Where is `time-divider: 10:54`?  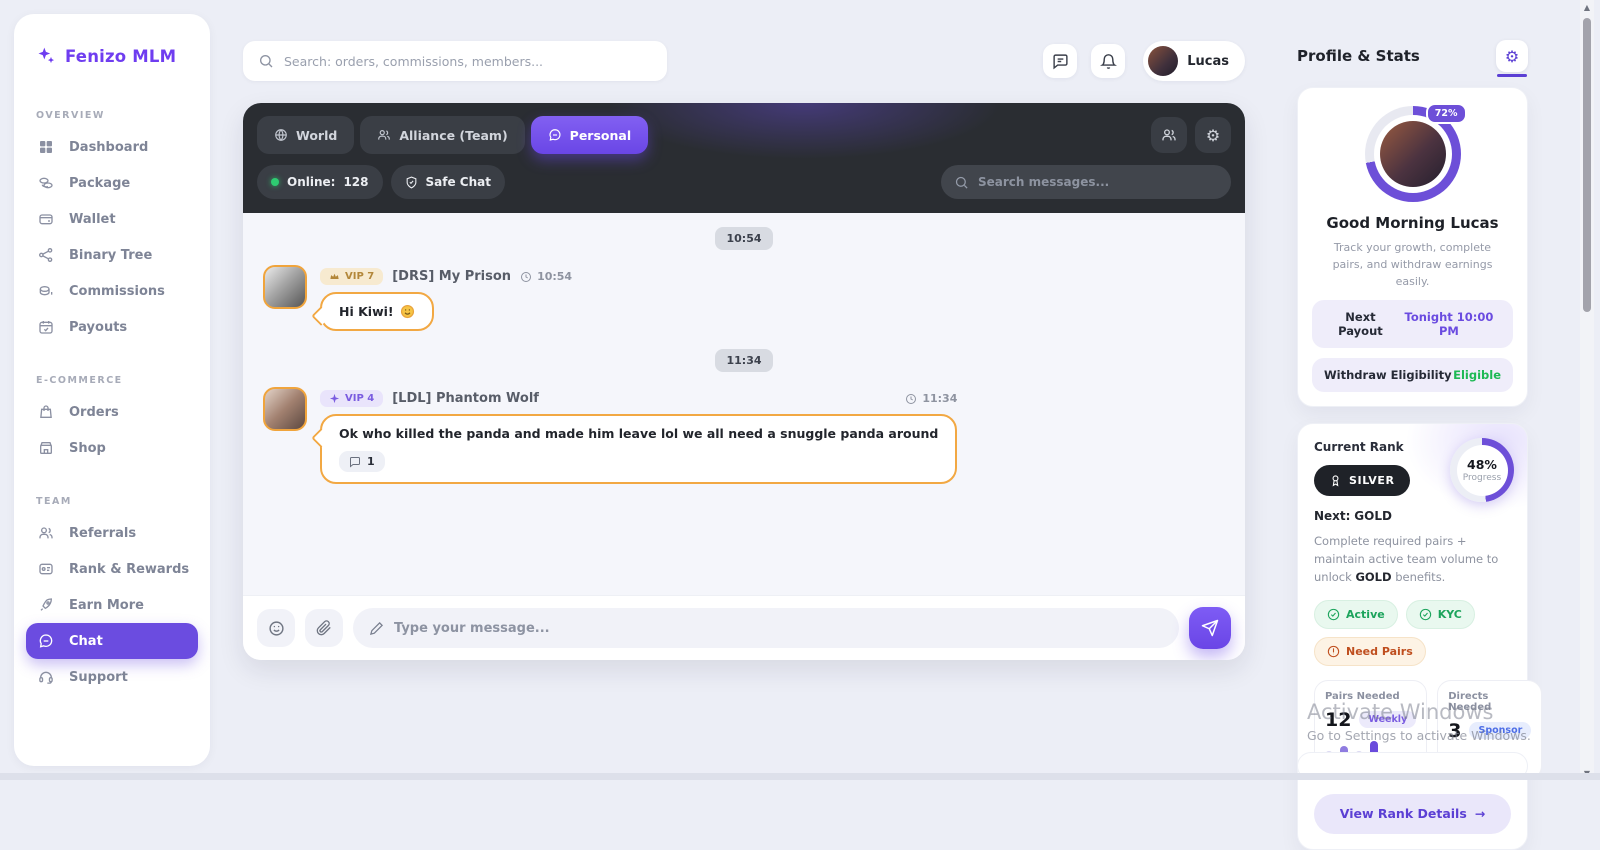
time-divider: 10:54 is located at coordinates (744, 238).